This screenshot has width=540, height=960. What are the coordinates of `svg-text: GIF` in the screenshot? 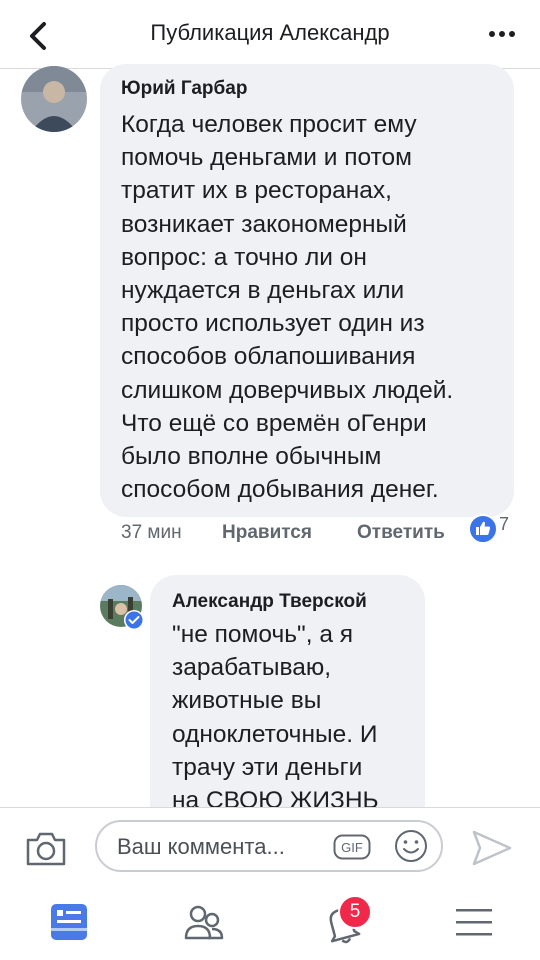 It's located at (352, 847).